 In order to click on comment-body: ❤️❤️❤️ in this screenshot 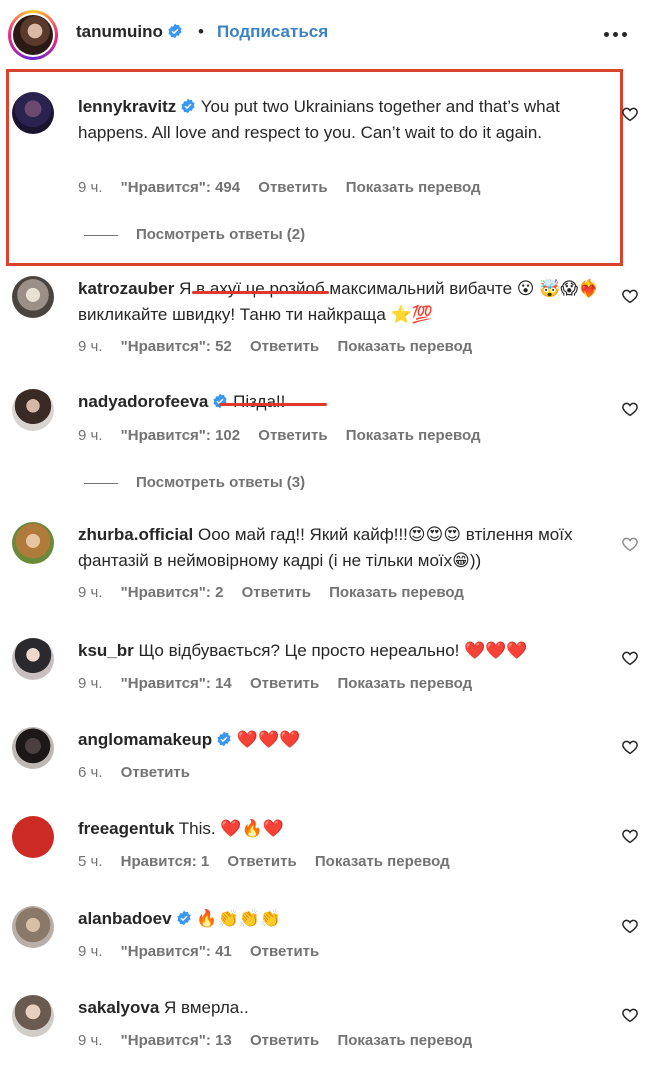, I will do `click(268, 739)`.